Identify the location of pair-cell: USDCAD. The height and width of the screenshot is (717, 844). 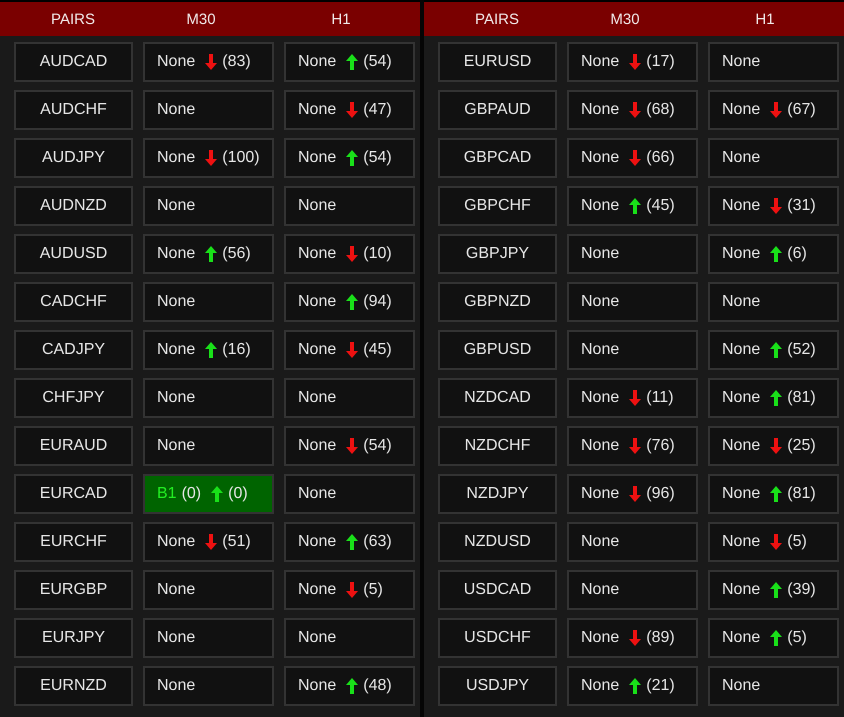
(497, 590).